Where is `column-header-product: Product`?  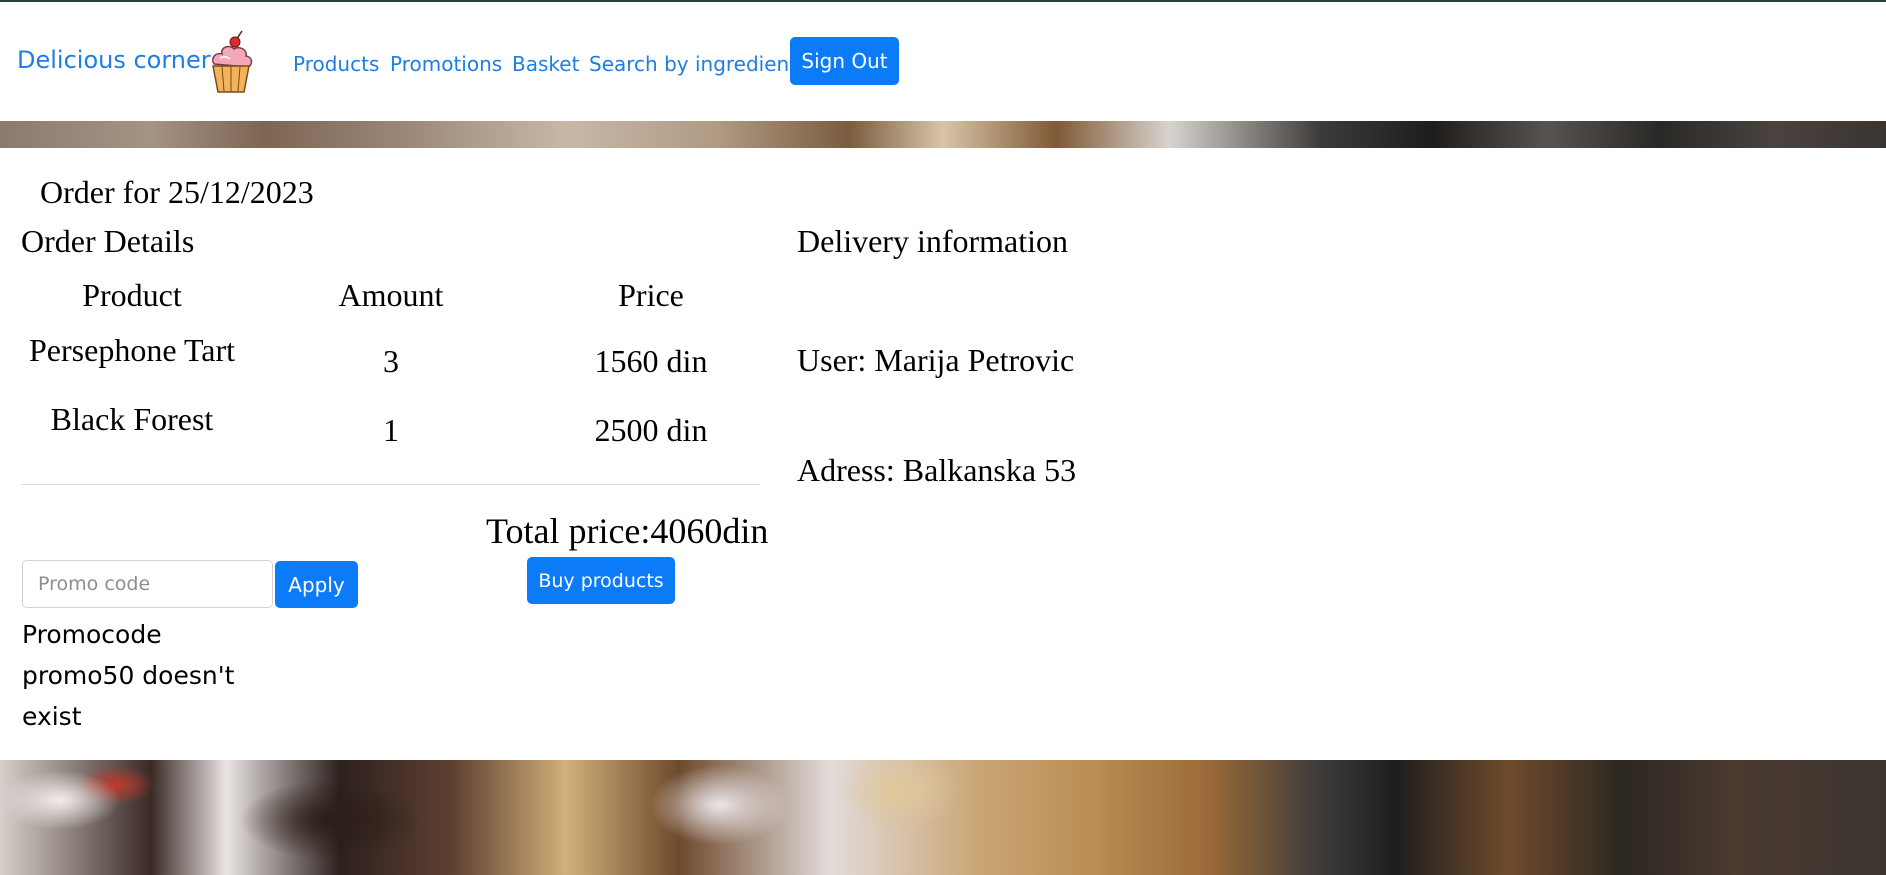
column-header-product: Product is located at coordinates (132, 295).